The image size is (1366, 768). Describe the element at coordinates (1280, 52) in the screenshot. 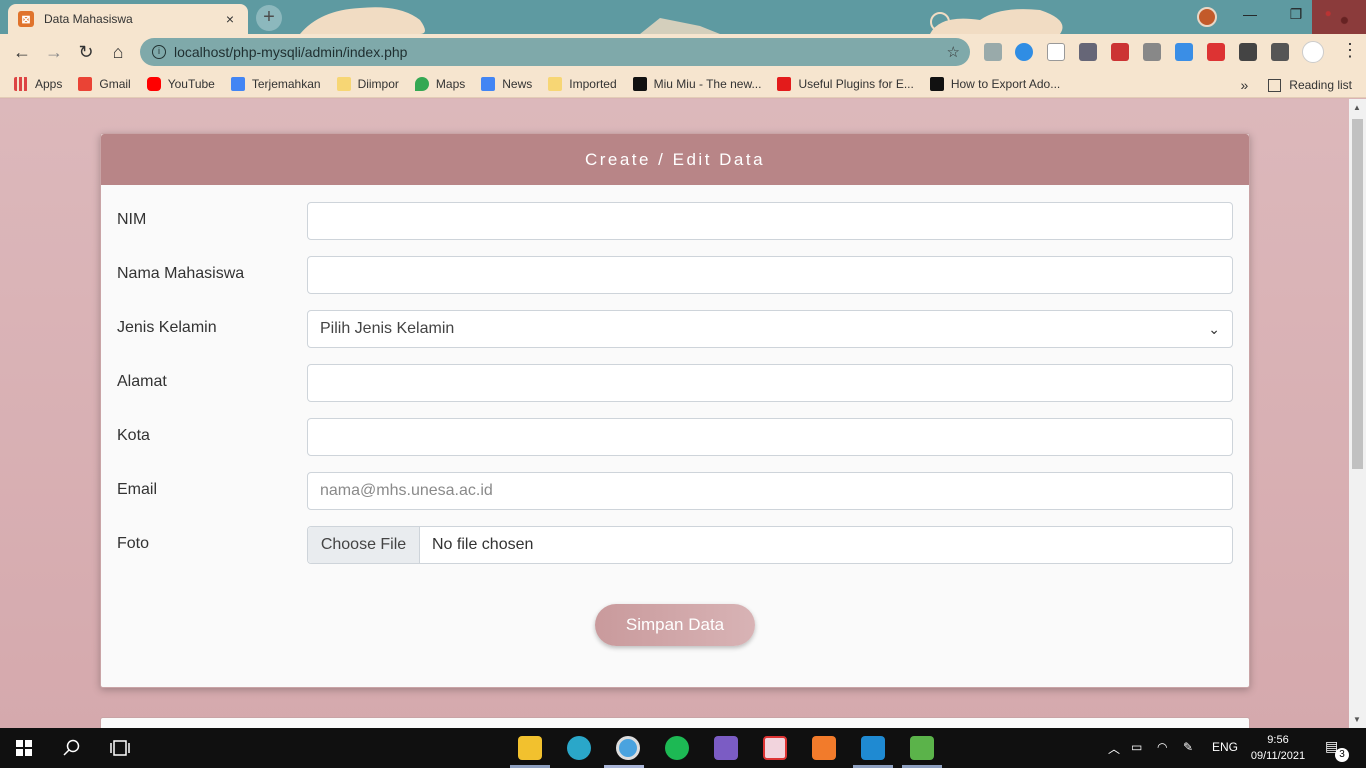

I see `media-control-icon` at that location.